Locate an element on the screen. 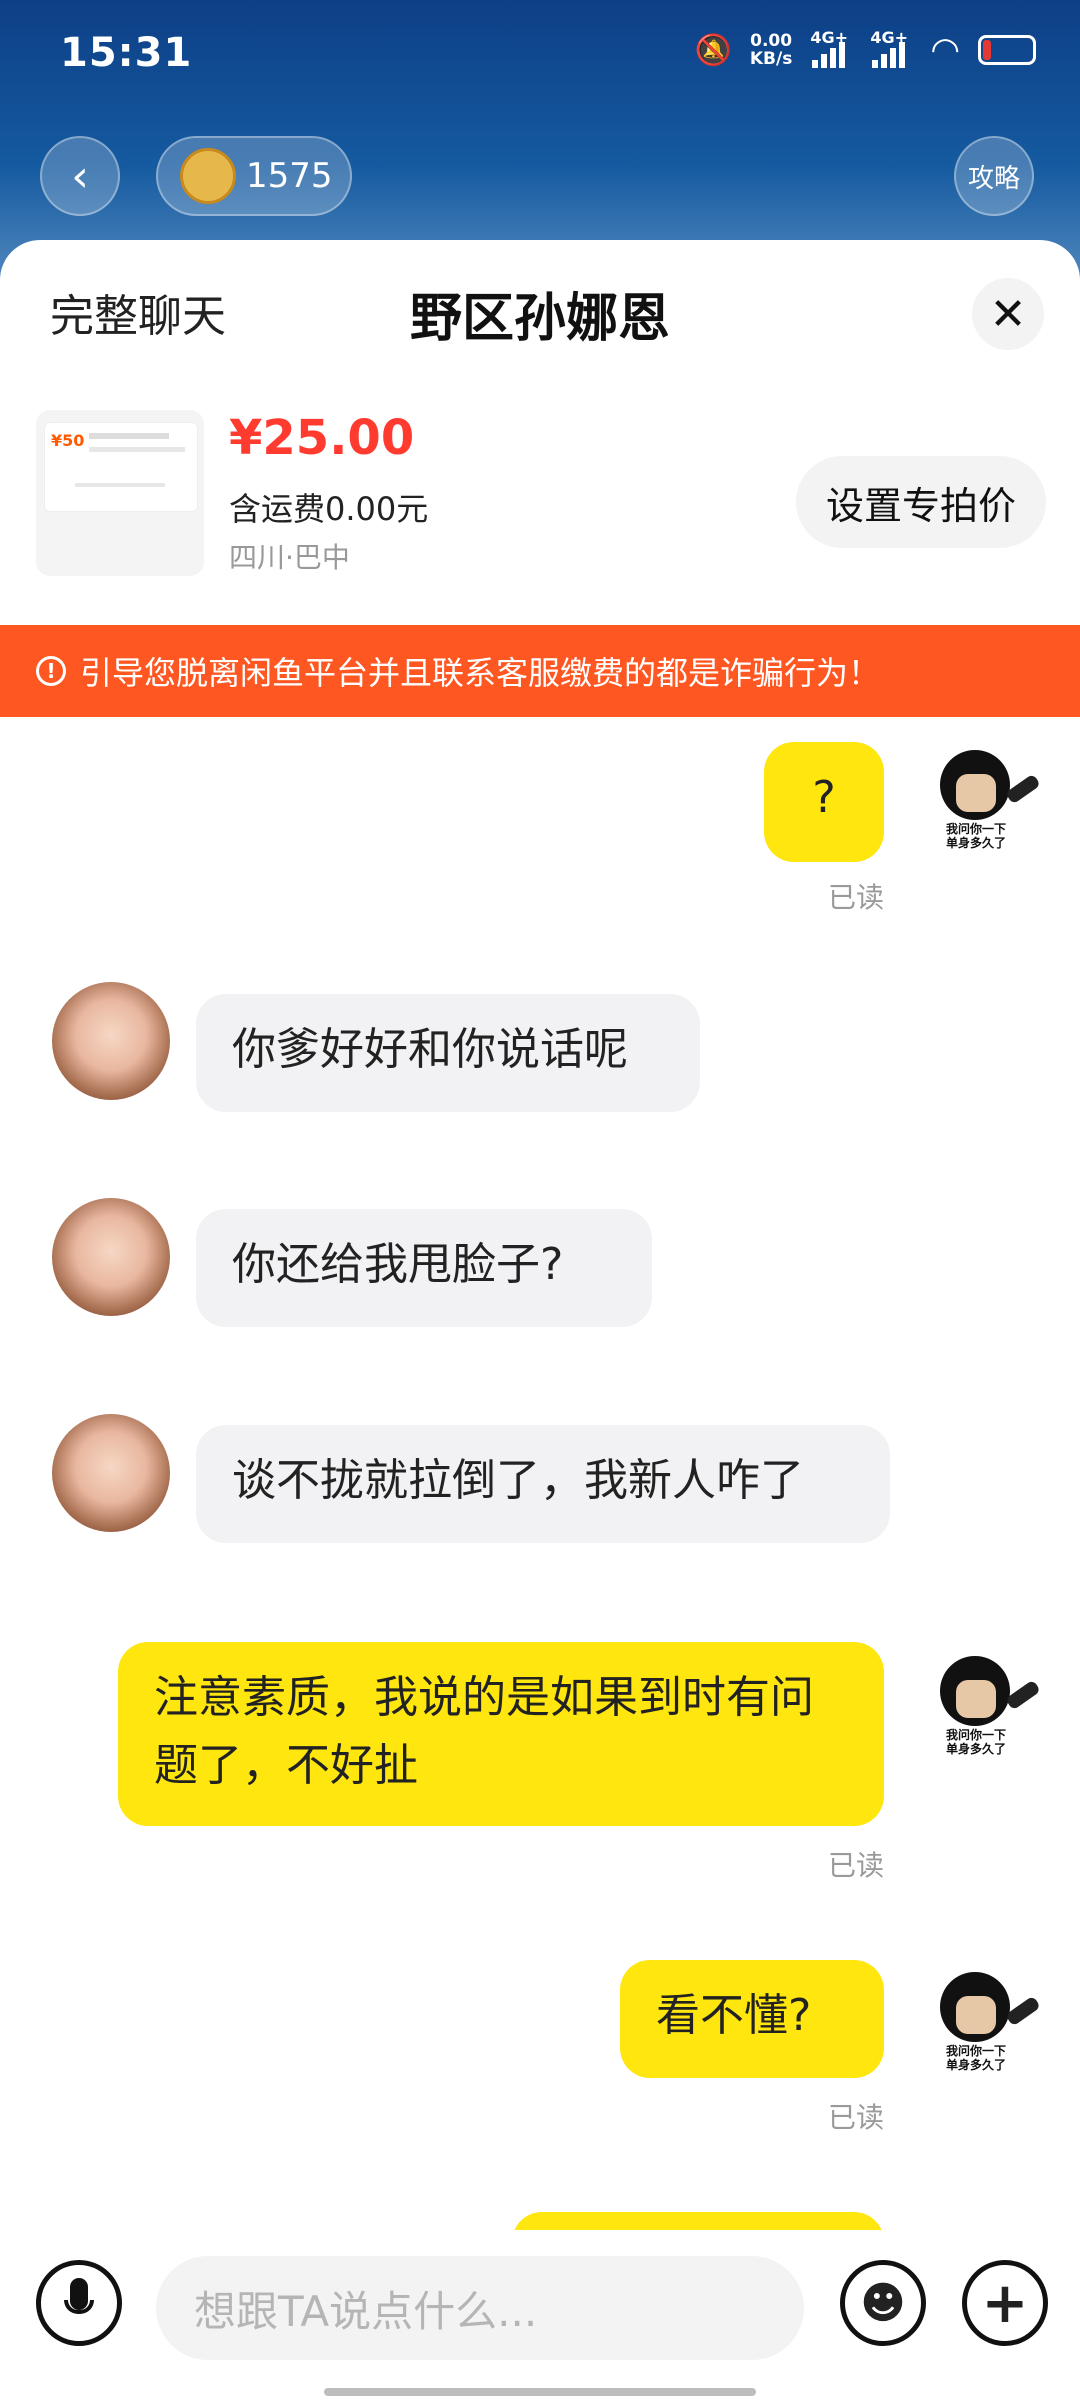 The width and height of the screenshot is (1080, 2400). chevron-left-icon: ‹ is located at coordinates (80, 176).